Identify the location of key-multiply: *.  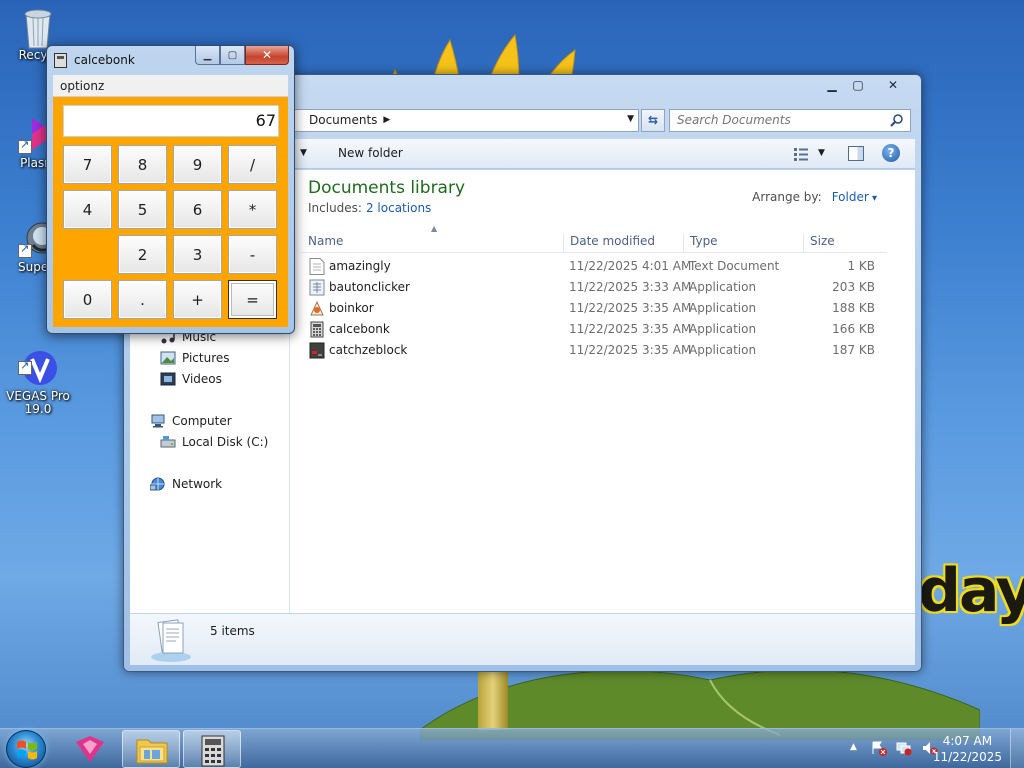
(252, 209).